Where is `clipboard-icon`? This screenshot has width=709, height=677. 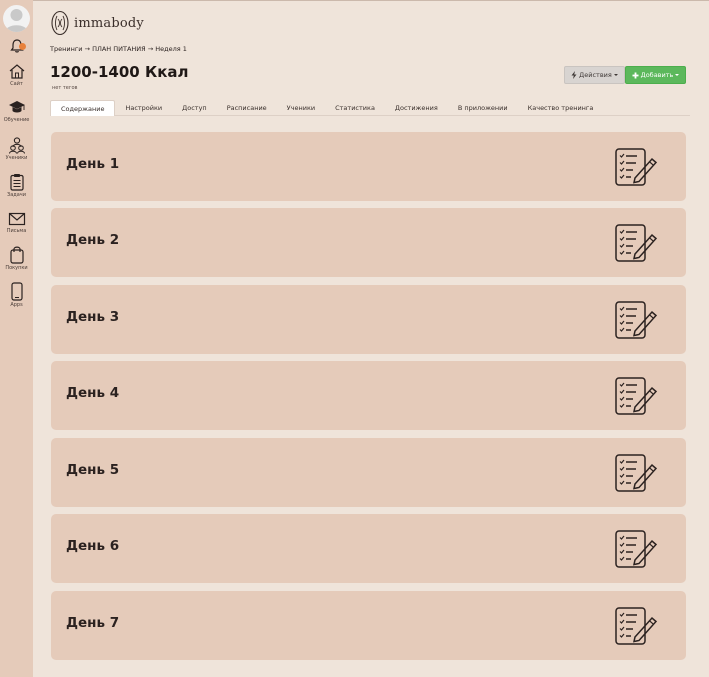
clipboard-icon is located at coordinates (16, 182).